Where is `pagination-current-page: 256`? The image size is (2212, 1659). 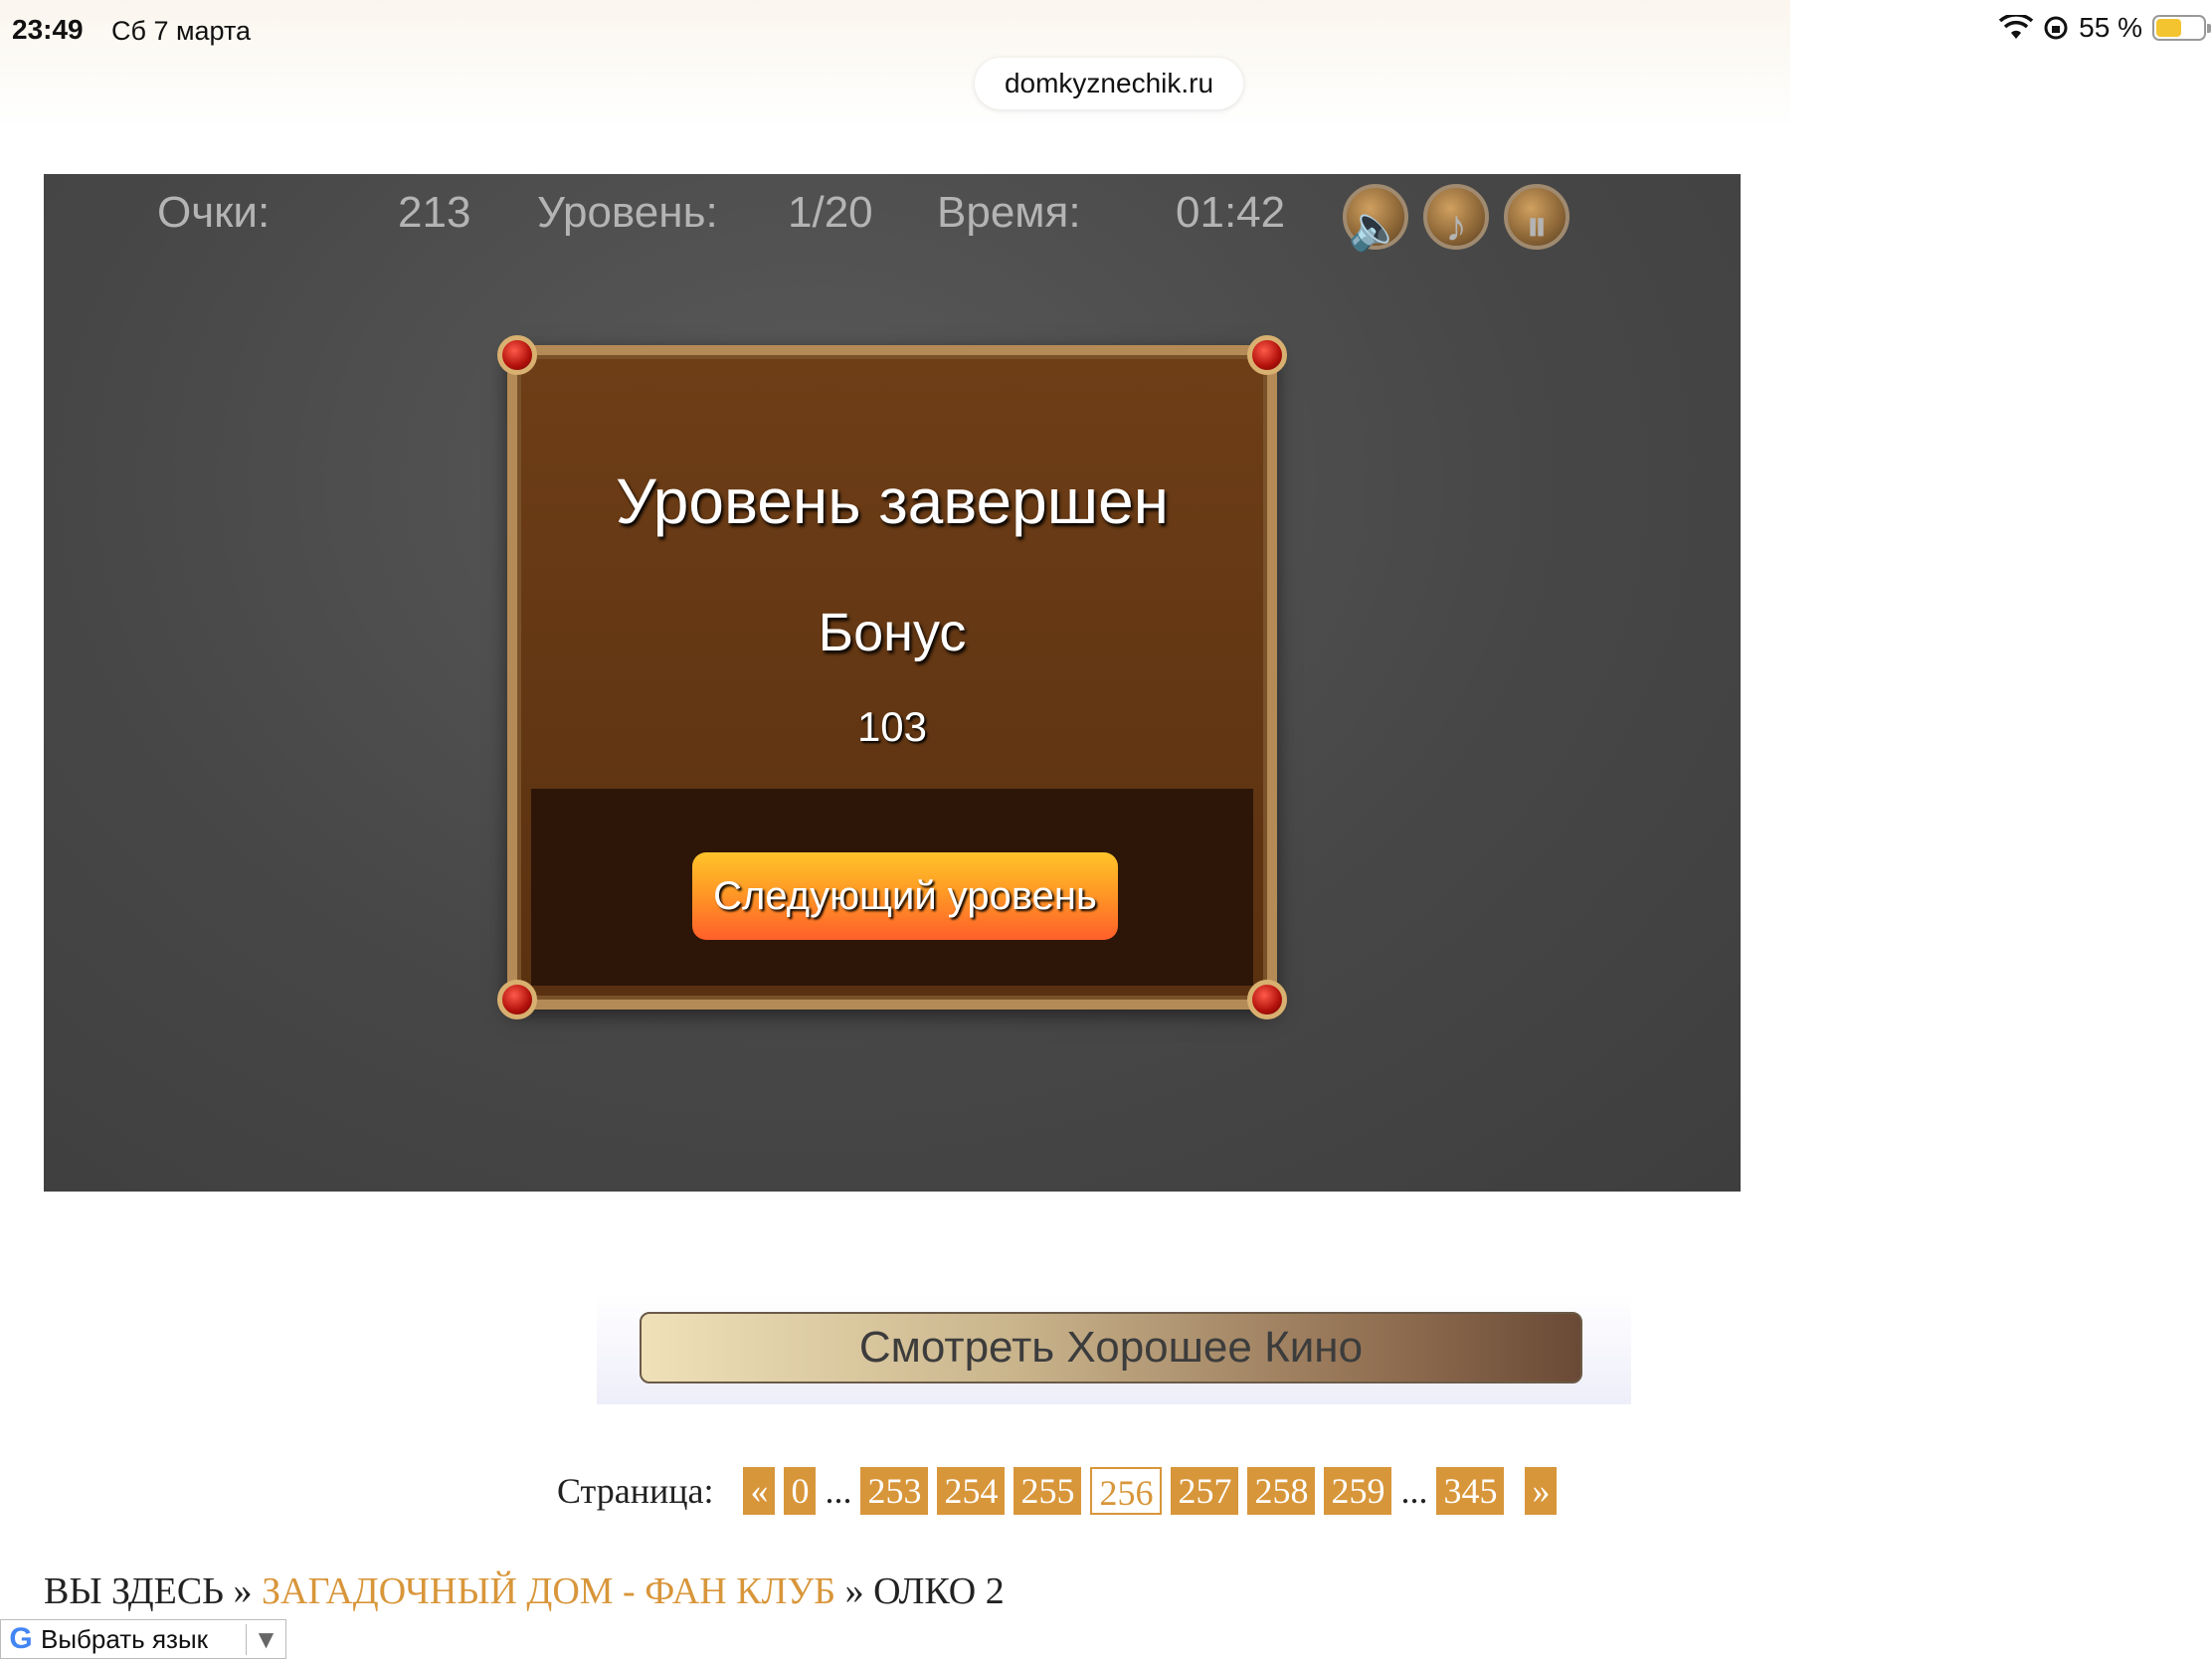
pagination-current-page: 256 is located at coordinates (1126, 1491).